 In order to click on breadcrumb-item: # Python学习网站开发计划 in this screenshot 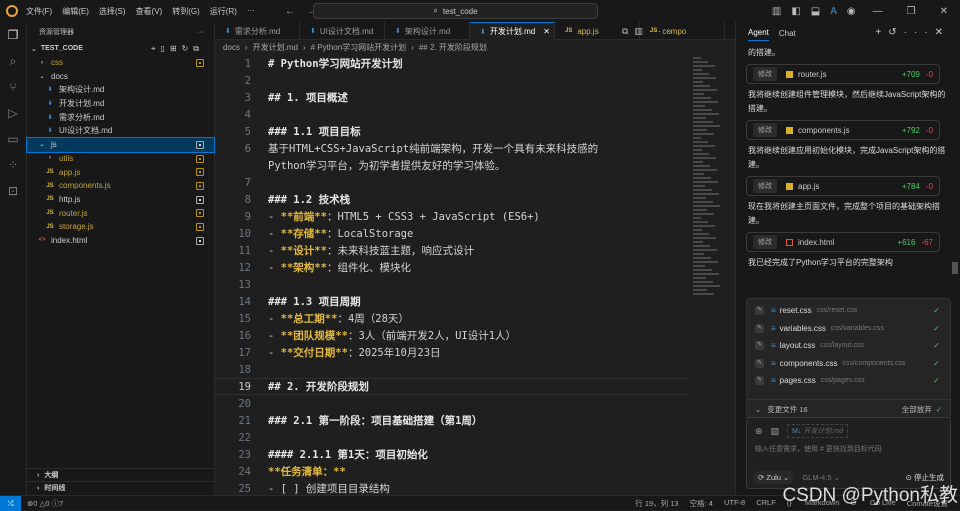, I will do `click(359, 47)`.